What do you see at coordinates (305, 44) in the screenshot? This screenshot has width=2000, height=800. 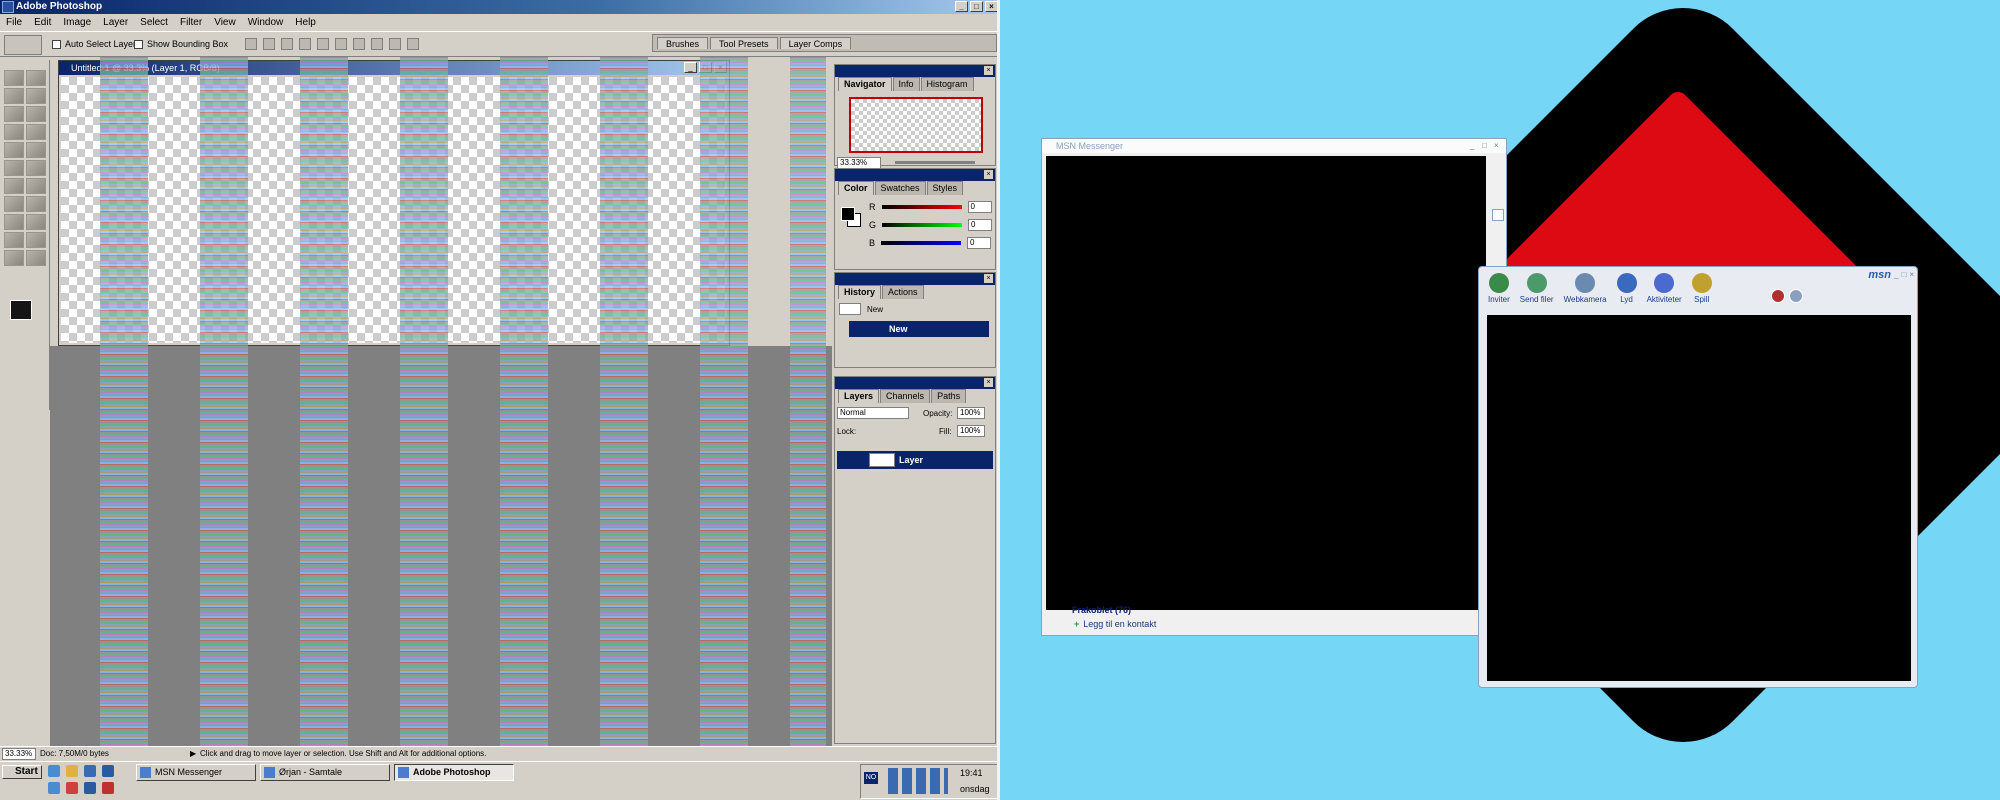 I see `align-left-icon` at bounding box center [305, 44].